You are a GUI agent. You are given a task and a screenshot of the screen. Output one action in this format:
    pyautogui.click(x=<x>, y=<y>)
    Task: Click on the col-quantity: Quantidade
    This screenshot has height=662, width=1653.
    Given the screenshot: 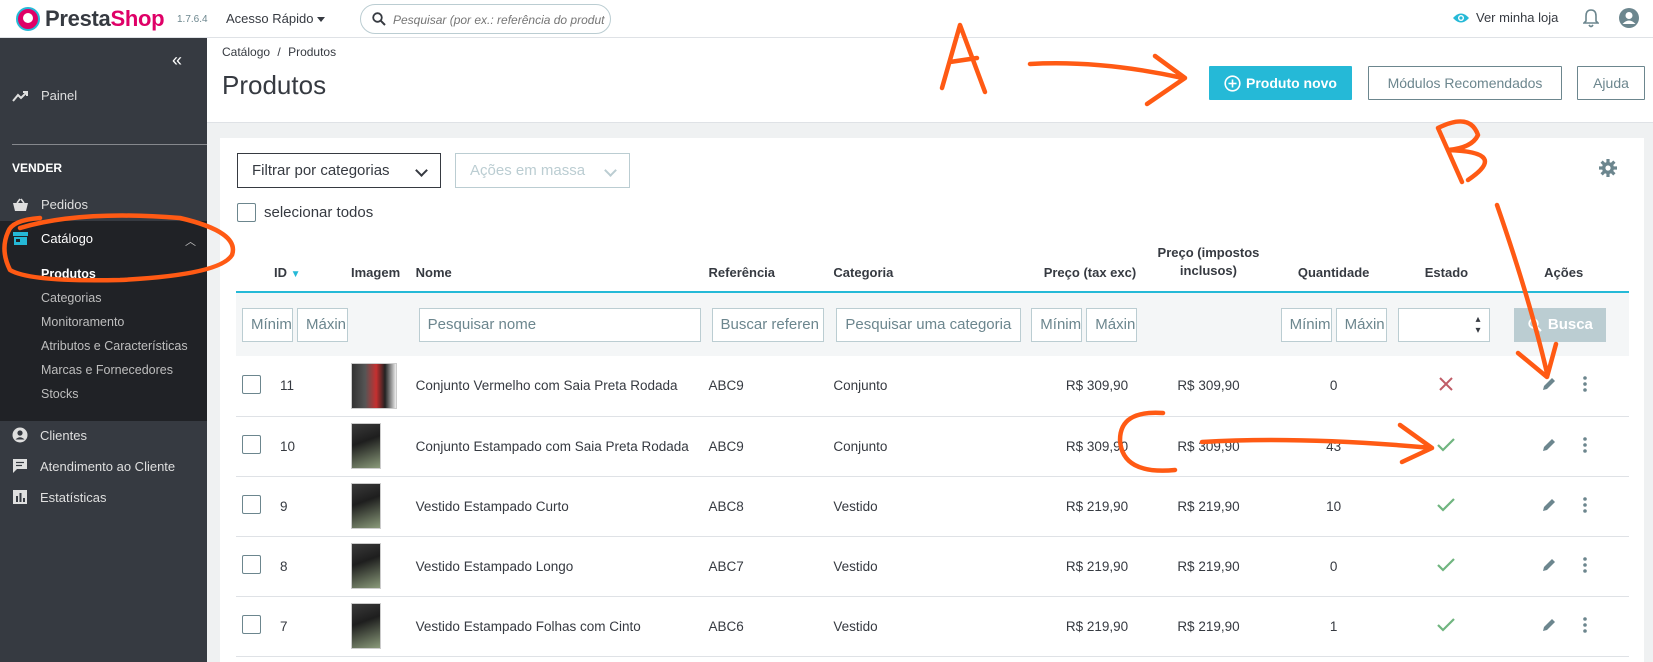 What is the action you would take?
    pyautogui.click(x=1333, y=263)
    